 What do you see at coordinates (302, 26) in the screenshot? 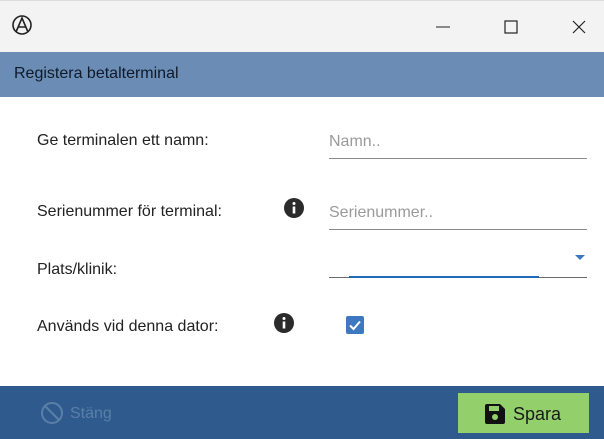
I see `window-titlebar` at bounding box center [302, 26].